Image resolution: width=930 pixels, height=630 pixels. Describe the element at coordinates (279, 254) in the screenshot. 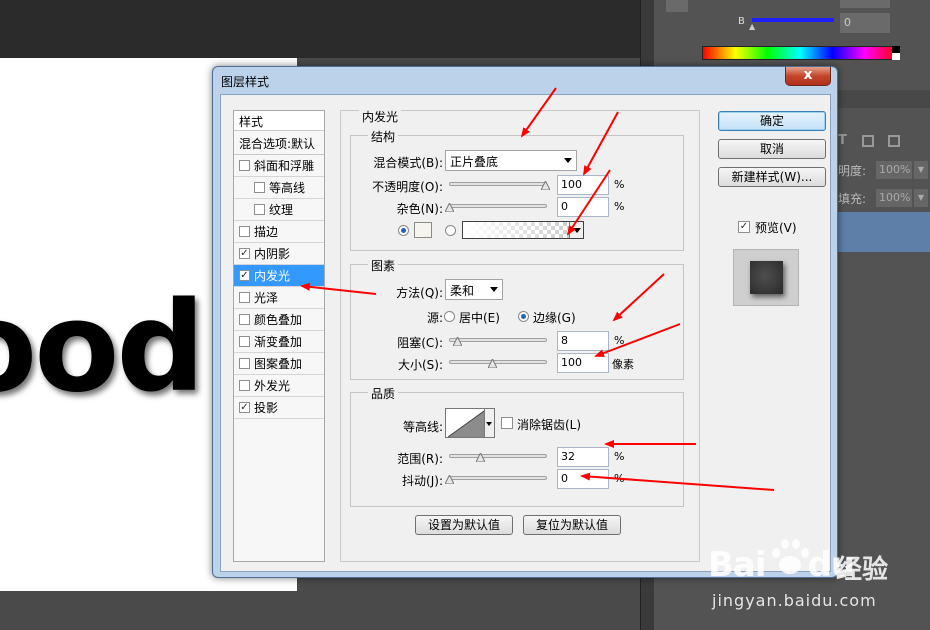

I see `style-inner-shadow: ✓ 内阴影` at that location.